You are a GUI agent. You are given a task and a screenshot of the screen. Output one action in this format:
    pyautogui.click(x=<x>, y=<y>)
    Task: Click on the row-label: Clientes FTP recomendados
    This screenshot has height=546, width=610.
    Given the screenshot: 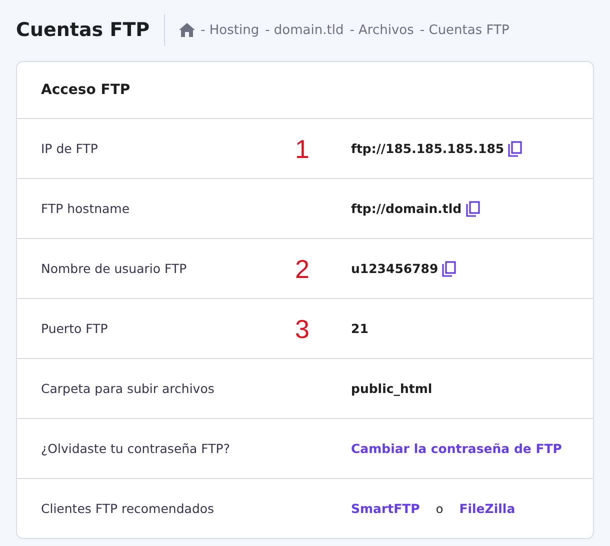 What is the action you would take?
    pyautogui.click(x=128, y=508)
    